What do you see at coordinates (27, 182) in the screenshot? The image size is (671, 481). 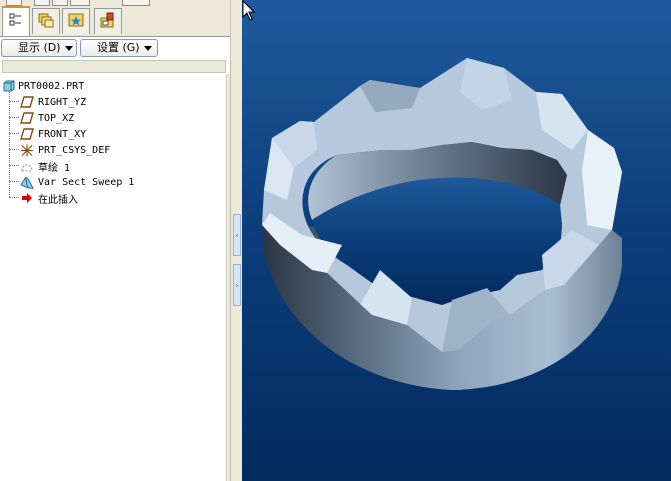 I see `sweep-feature-icon` at bounding box center [27, 182].